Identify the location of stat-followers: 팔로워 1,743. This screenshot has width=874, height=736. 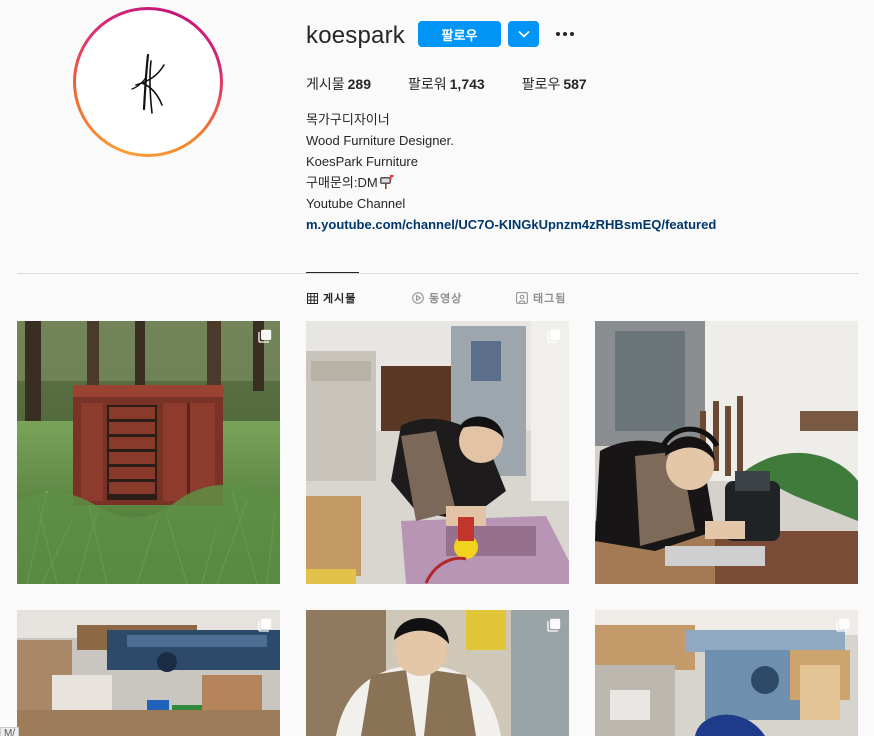
(446, 84).